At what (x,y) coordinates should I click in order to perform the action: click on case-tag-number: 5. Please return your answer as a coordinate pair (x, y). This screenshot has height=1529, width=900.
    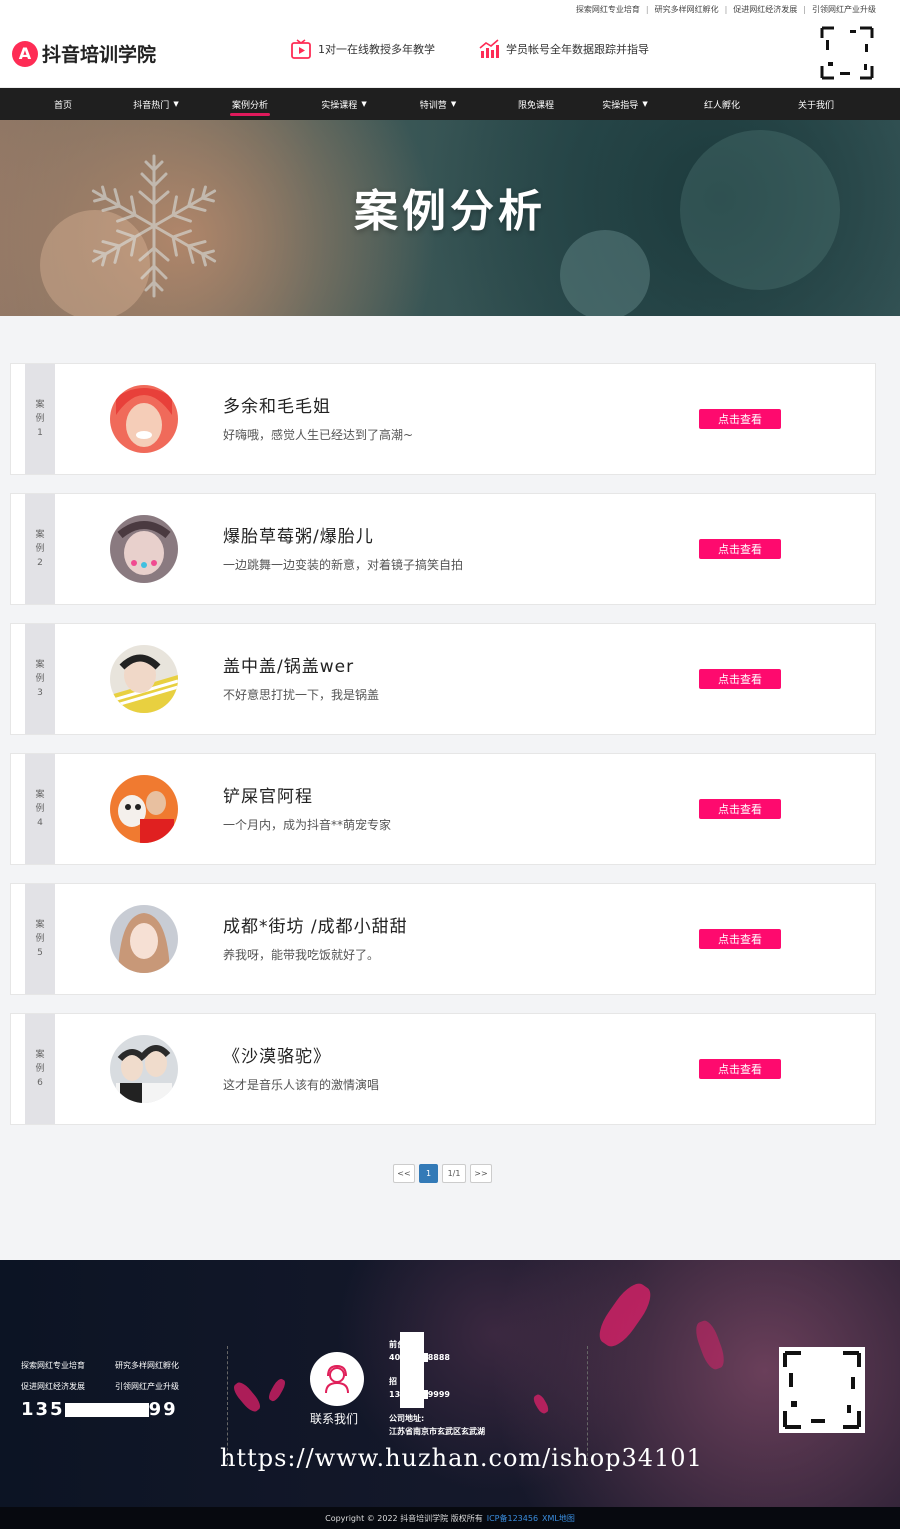
    Looking at the image, I should click on (40, 953).